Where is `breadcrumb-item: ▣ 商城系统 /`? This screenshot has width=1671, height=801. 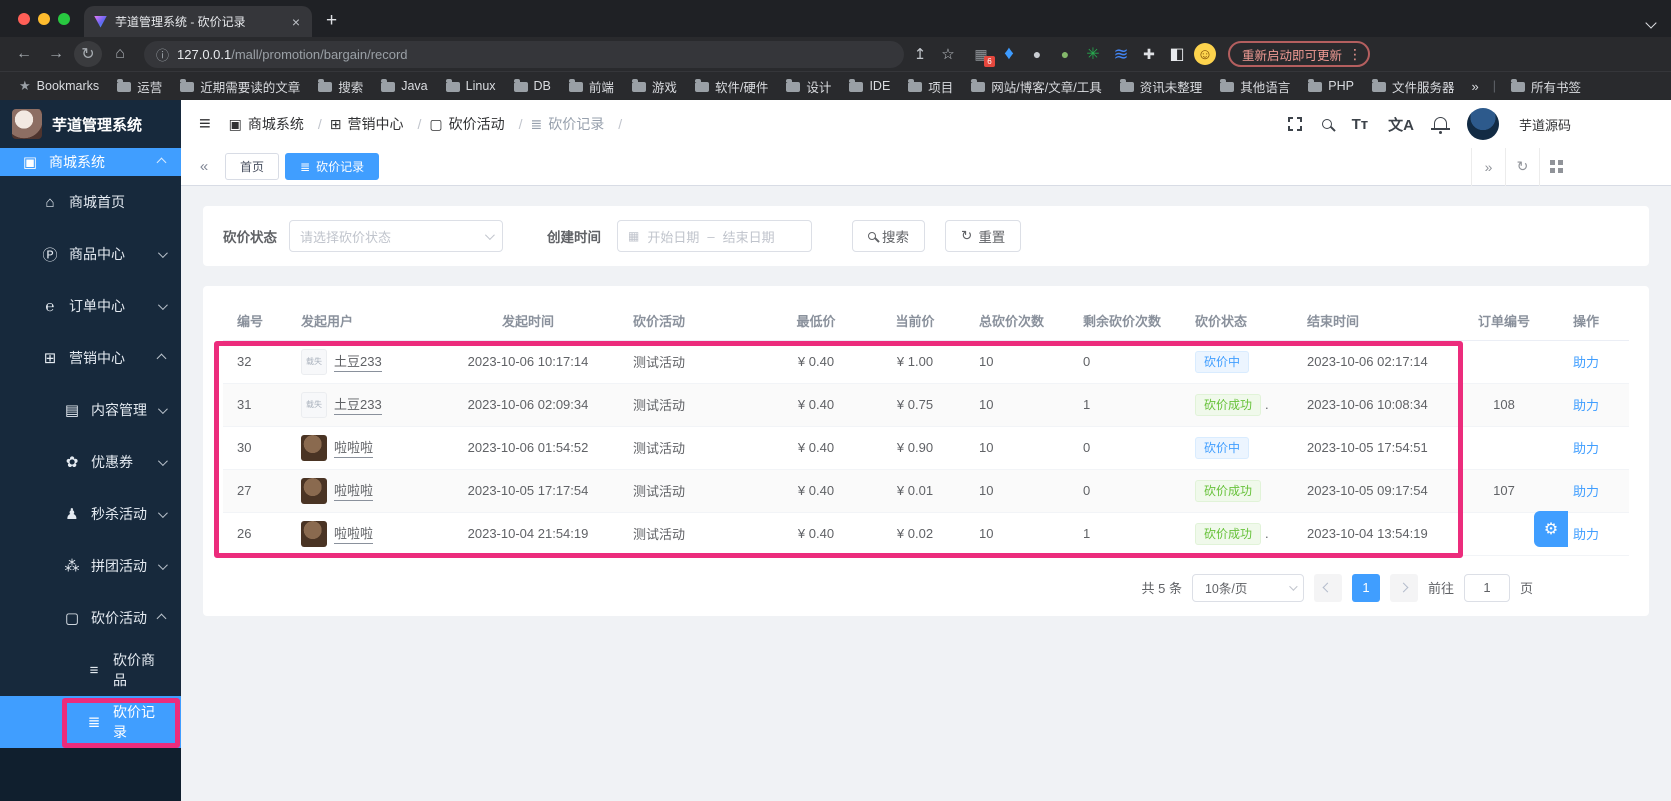 breadcrumb-item: ▣ 商城系统 / is located at coordinates (275, 124).